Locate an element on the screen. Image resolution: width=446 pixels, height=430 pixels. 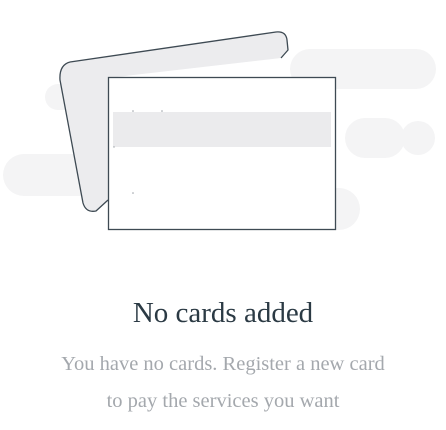
empty-state-title: No cards added is located at coordinates (223, 313).